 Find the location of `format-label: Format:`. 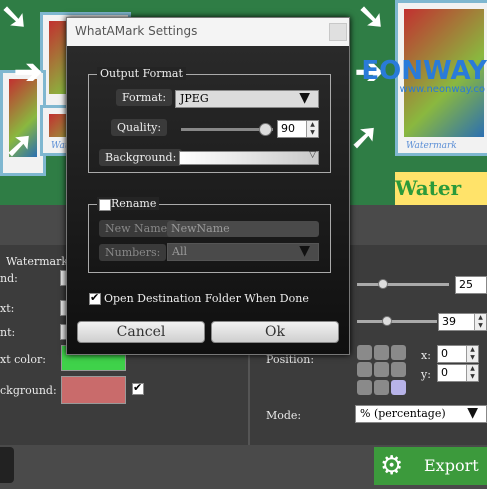

format-label: Format: is located at coordinates (144, 97).